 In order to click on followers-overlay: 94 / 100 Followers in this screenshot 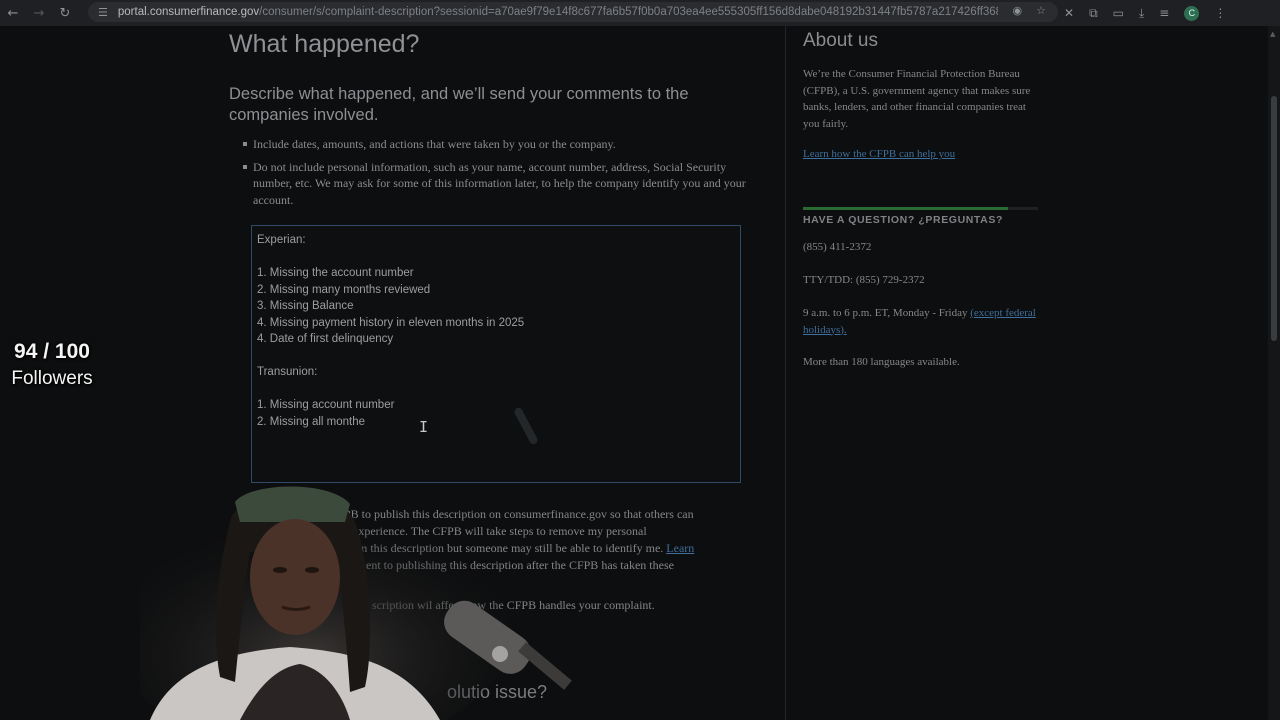, I will do `click(52, 367)`.